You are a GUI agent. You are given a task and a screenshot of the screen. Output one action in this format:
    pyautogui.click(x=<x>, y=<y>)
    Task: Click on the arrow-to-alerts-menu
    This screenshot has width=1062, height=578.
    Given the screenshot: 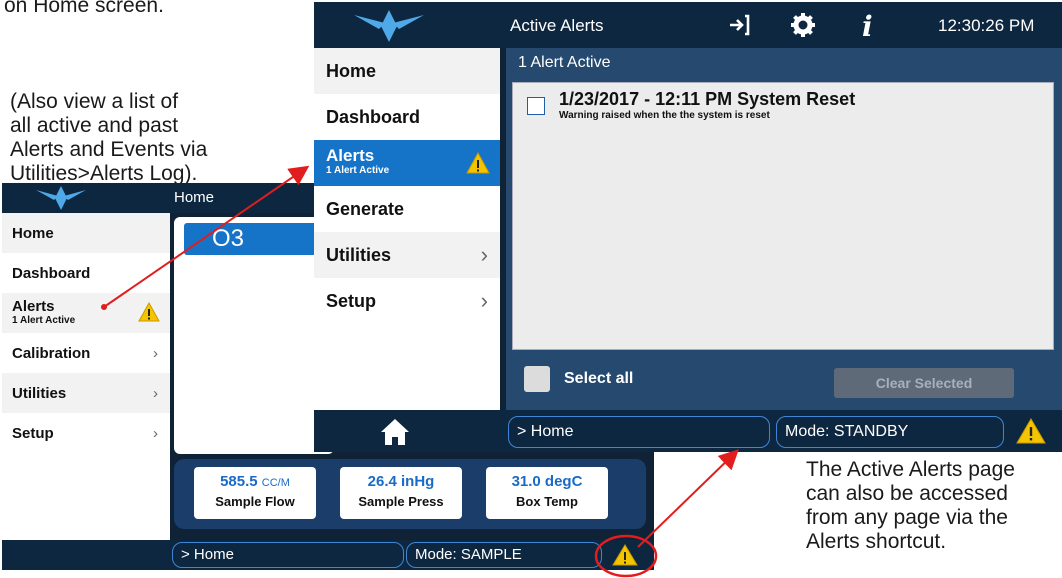 What is the action you would take?
    pyautogui.click(x=205, y=237)
    